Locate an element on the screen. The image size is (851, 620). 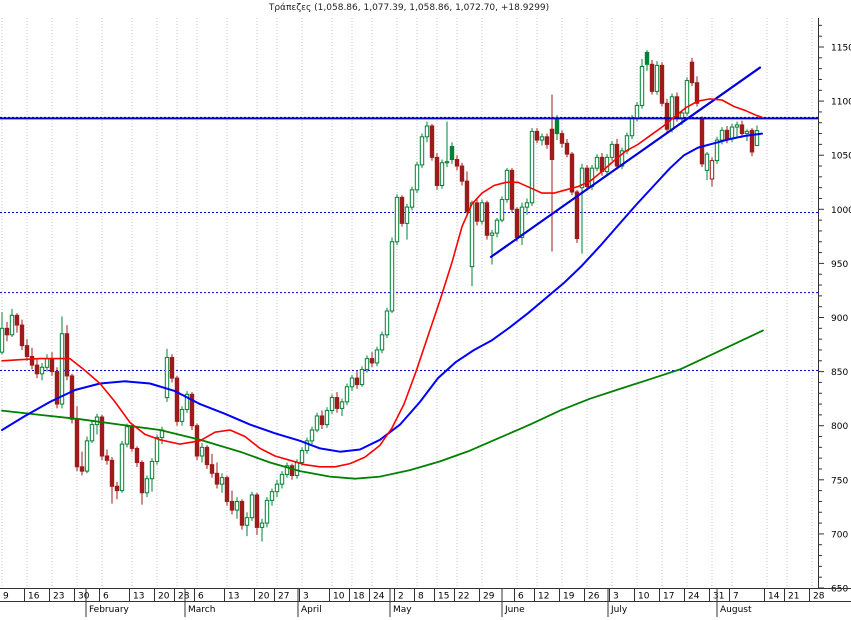
week-tick-label: 24 is located at coordinates (694, 597).